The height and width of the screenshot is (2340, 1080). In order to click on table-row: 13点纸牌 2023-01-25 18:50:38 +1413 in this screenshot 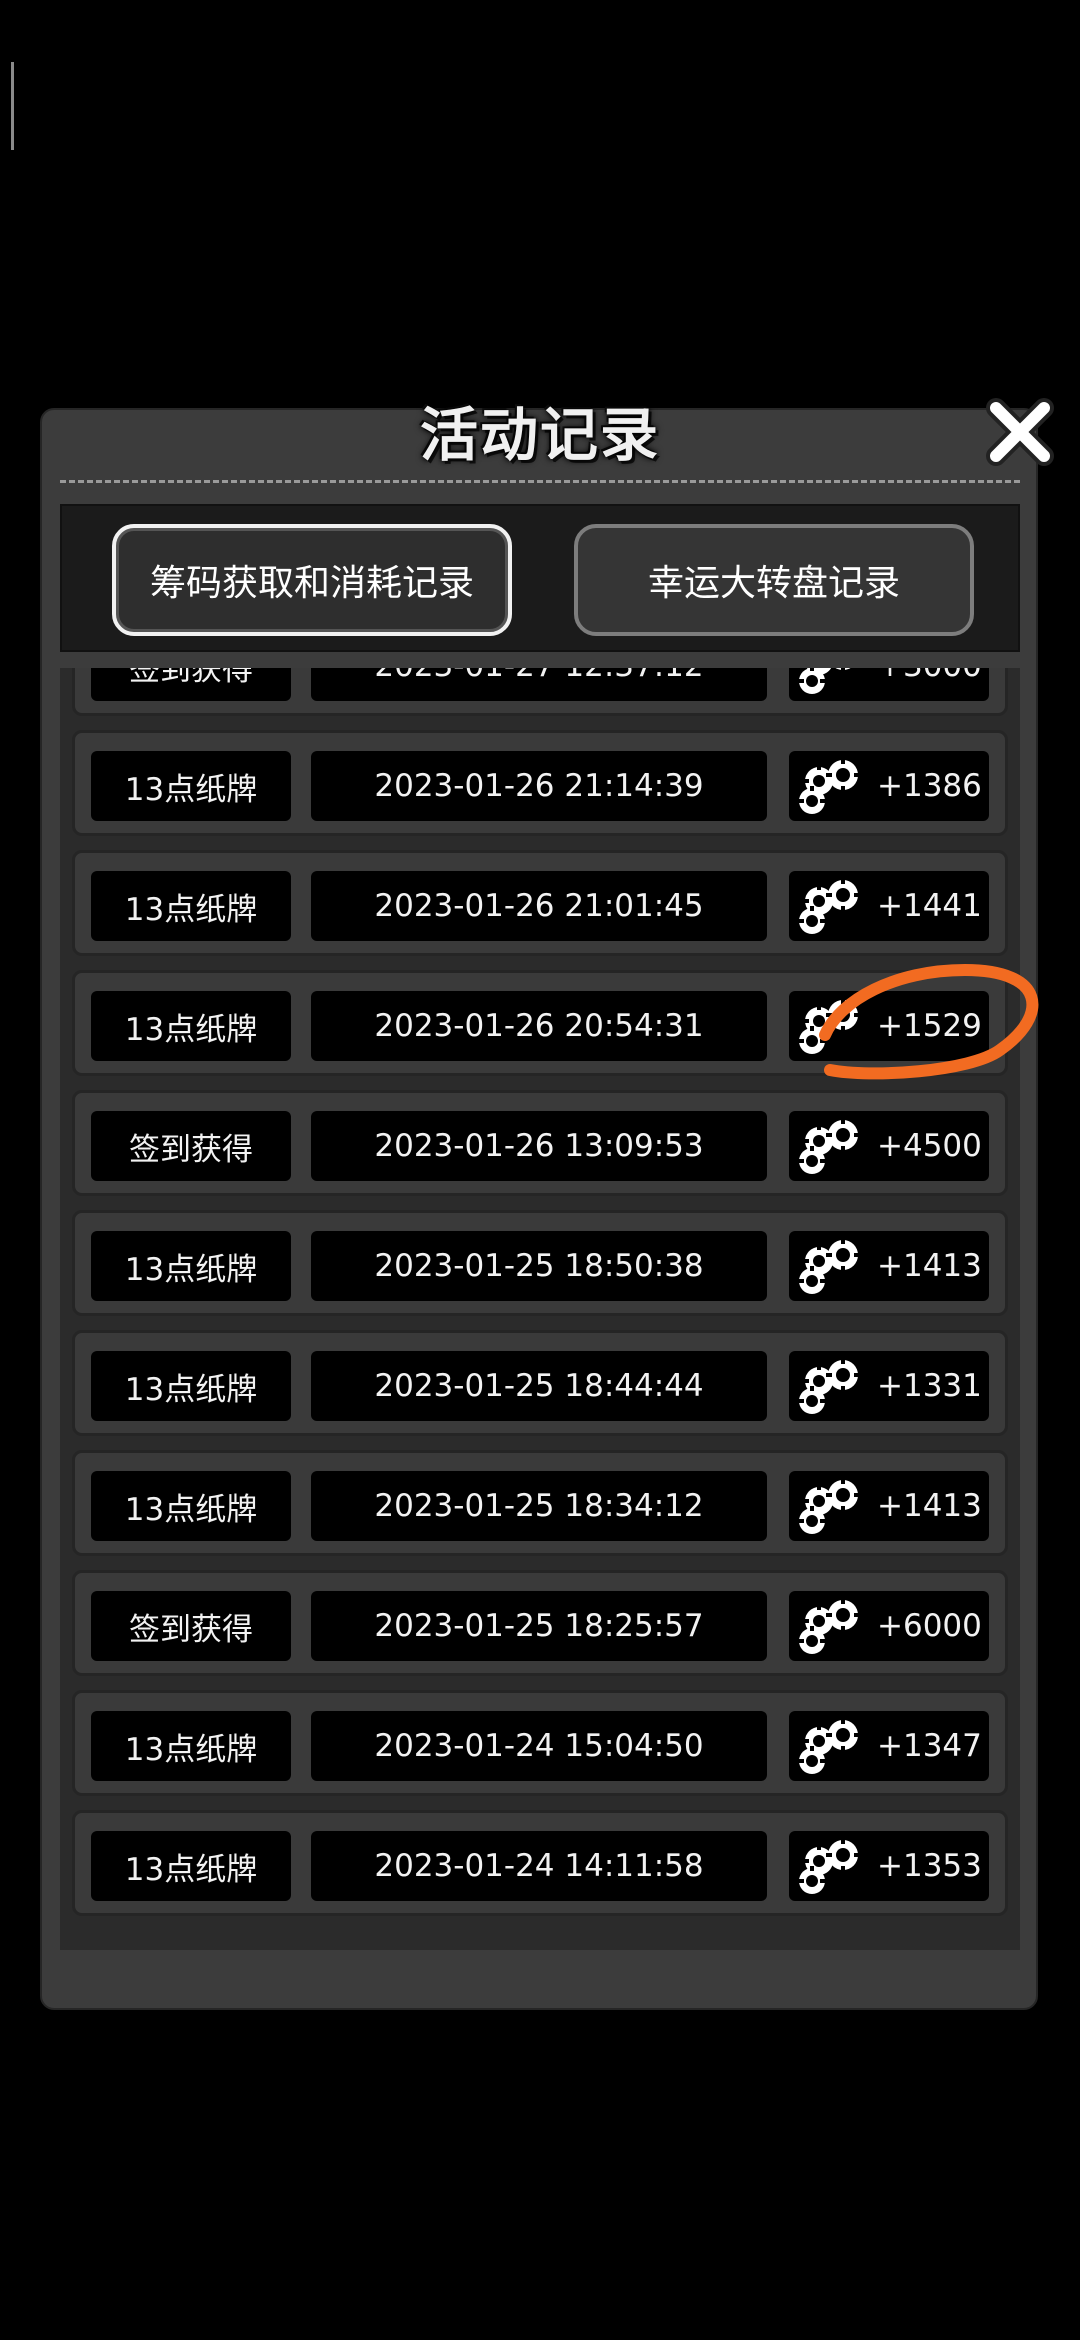, I will do `click(540, 1263)`.